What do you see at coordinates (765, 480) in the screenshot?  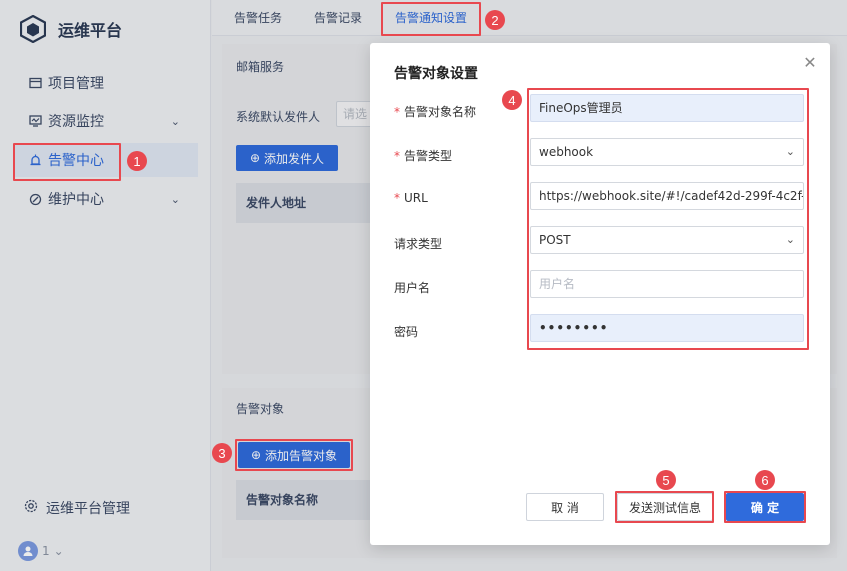 I see `step-badge-6: 6` at bounding box center [765, 480].